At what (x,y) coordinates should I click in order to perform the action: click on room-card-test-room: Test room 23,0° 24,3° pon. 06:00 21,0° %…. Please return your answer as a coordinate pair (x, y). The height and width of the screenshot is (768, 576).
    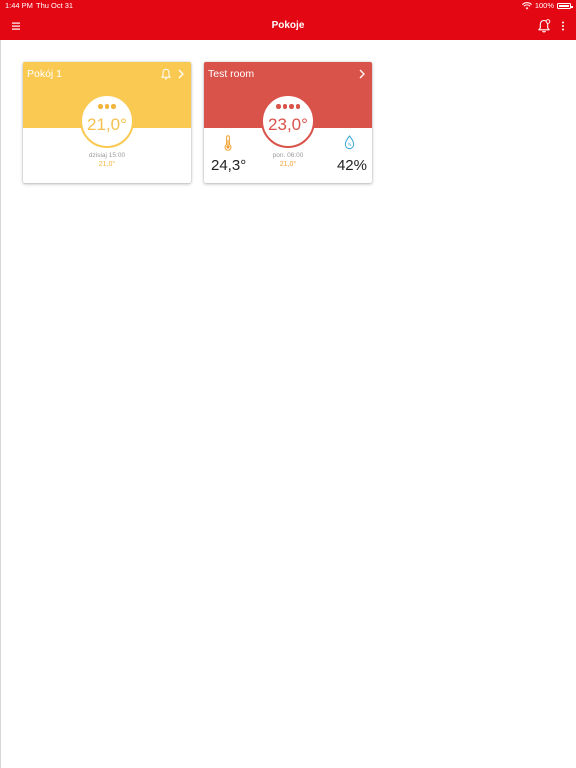
    Looking at the image, I should click on (288, 122).